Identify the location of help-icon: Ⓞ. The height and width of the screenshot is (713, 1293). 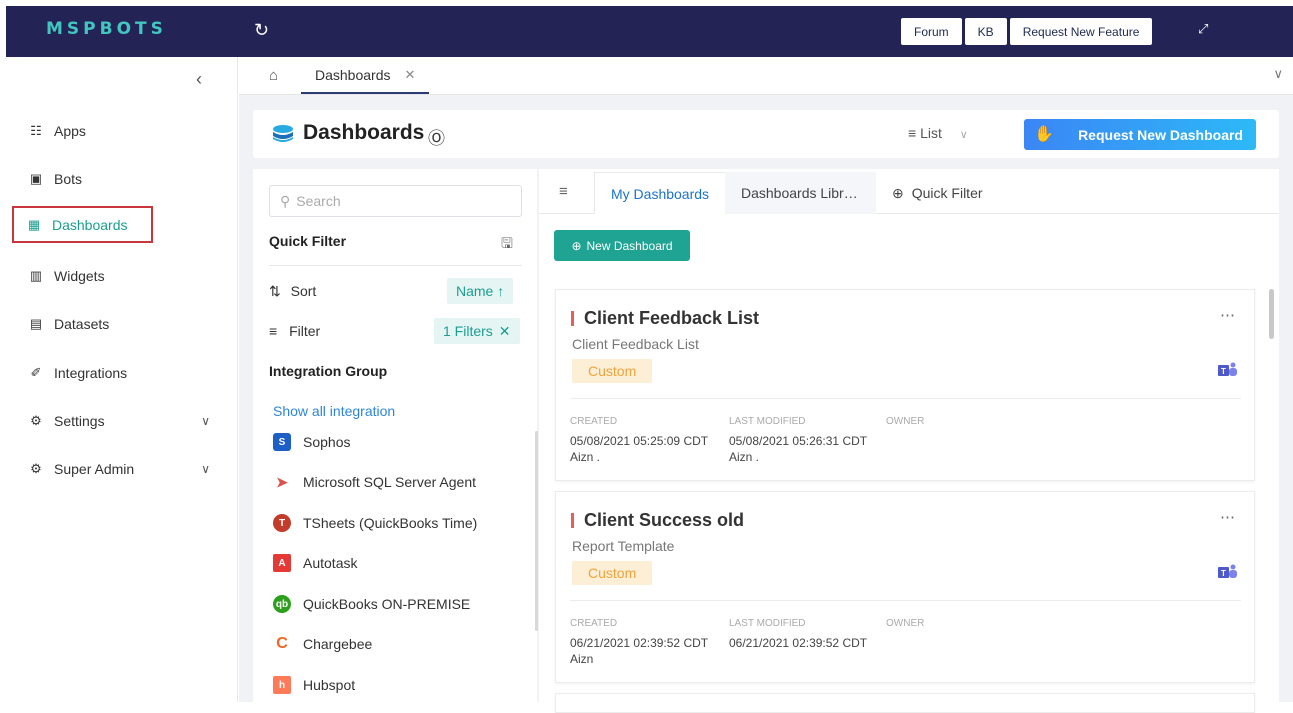
(436, 136).